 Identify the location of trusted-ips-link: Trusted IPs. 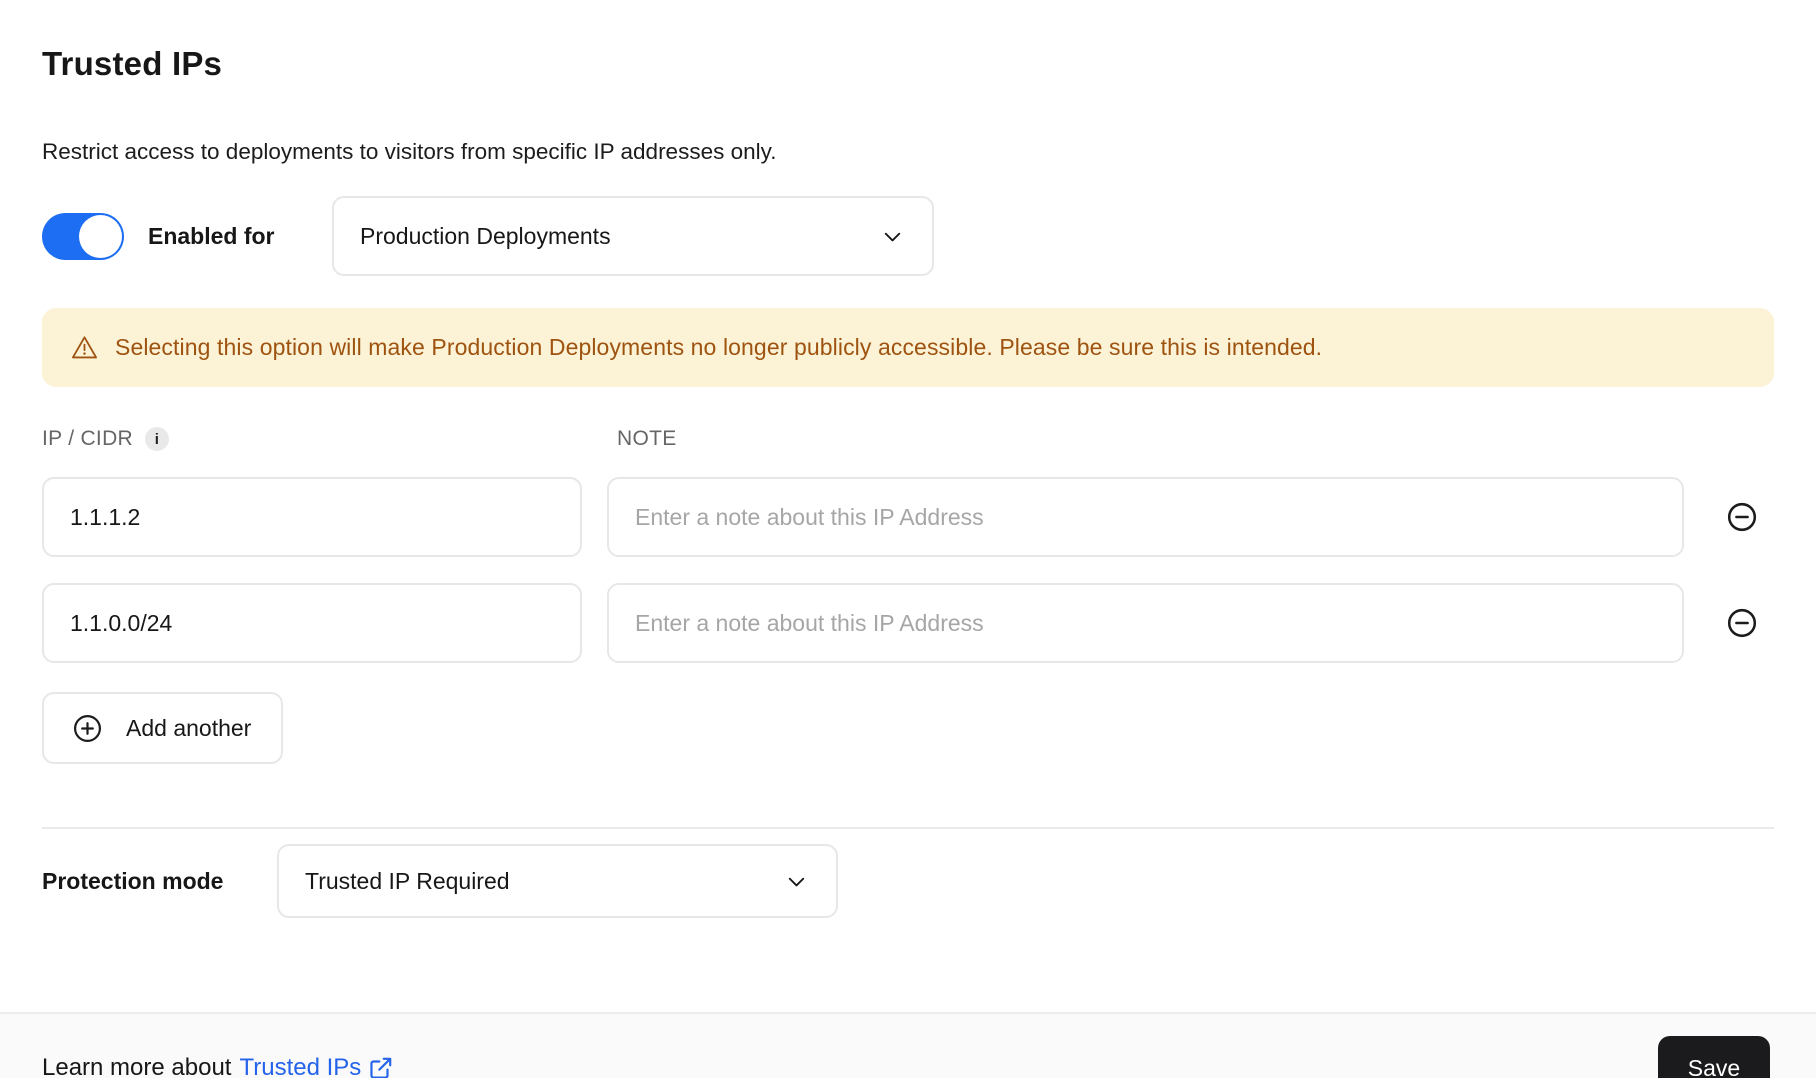
(316, 1066).